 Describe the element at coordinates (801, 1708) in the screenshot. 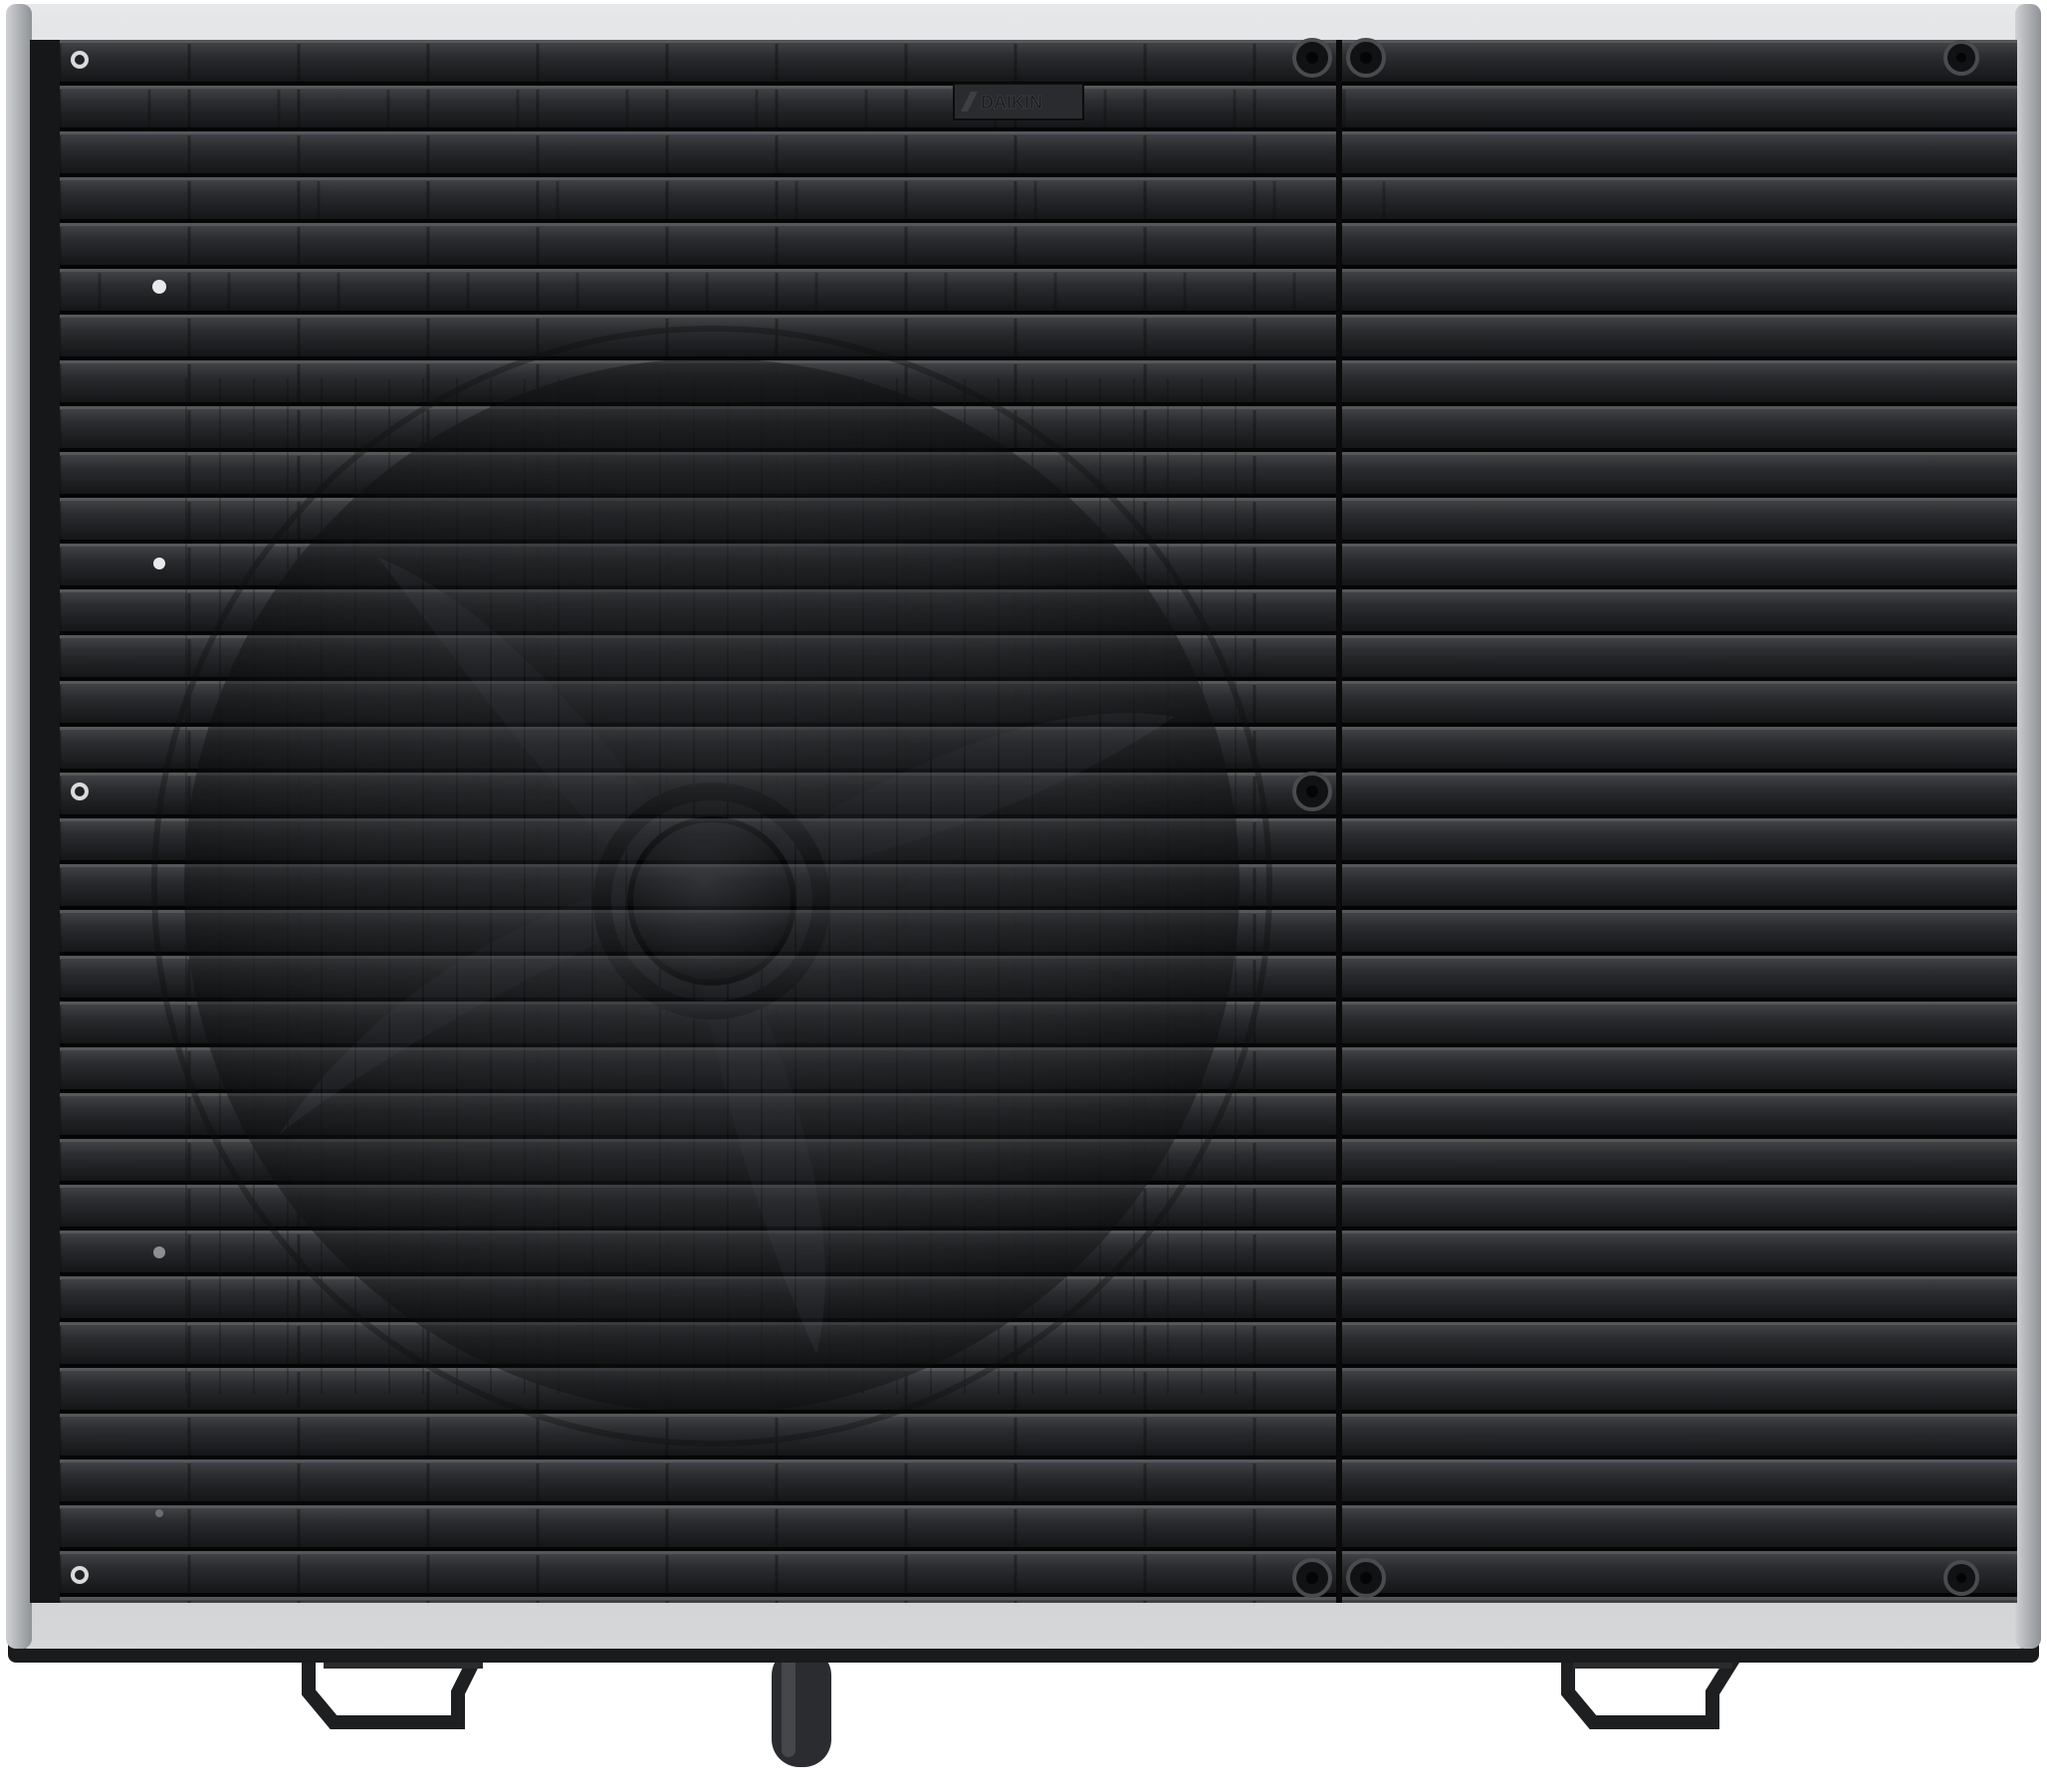

I see `drain-pipe` at that location.